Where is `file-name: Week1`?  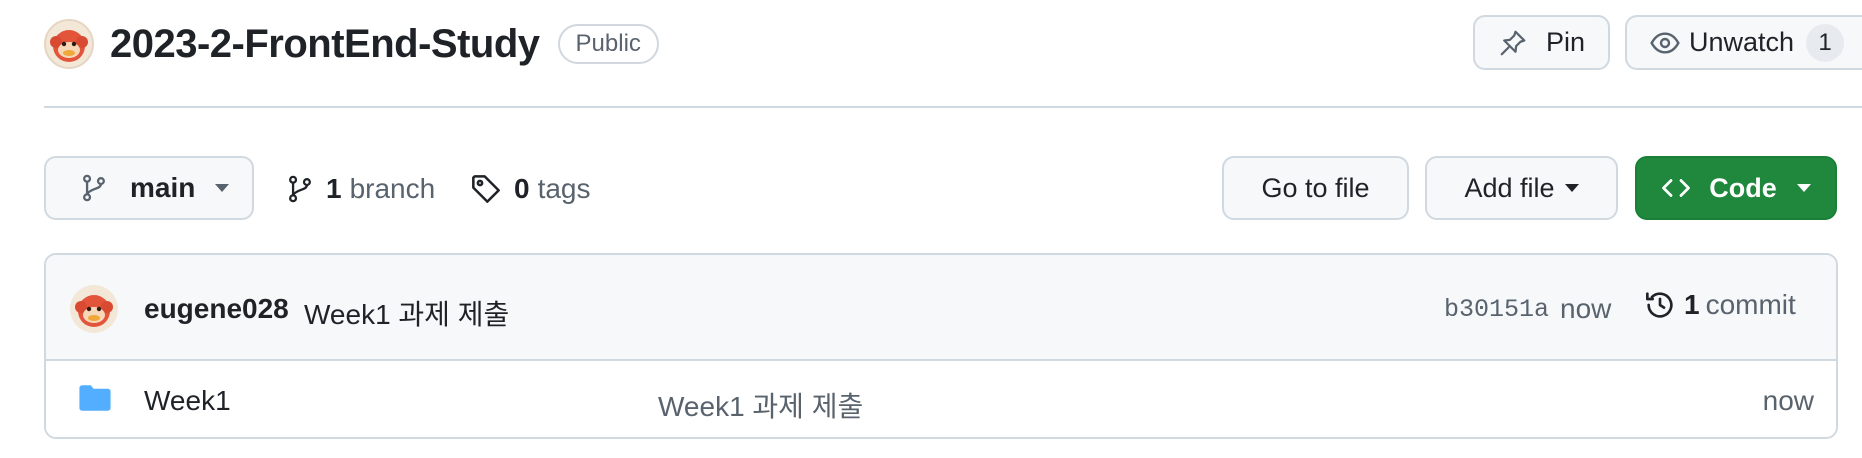 file-name: Week1 is located at coordinates (187, 401).